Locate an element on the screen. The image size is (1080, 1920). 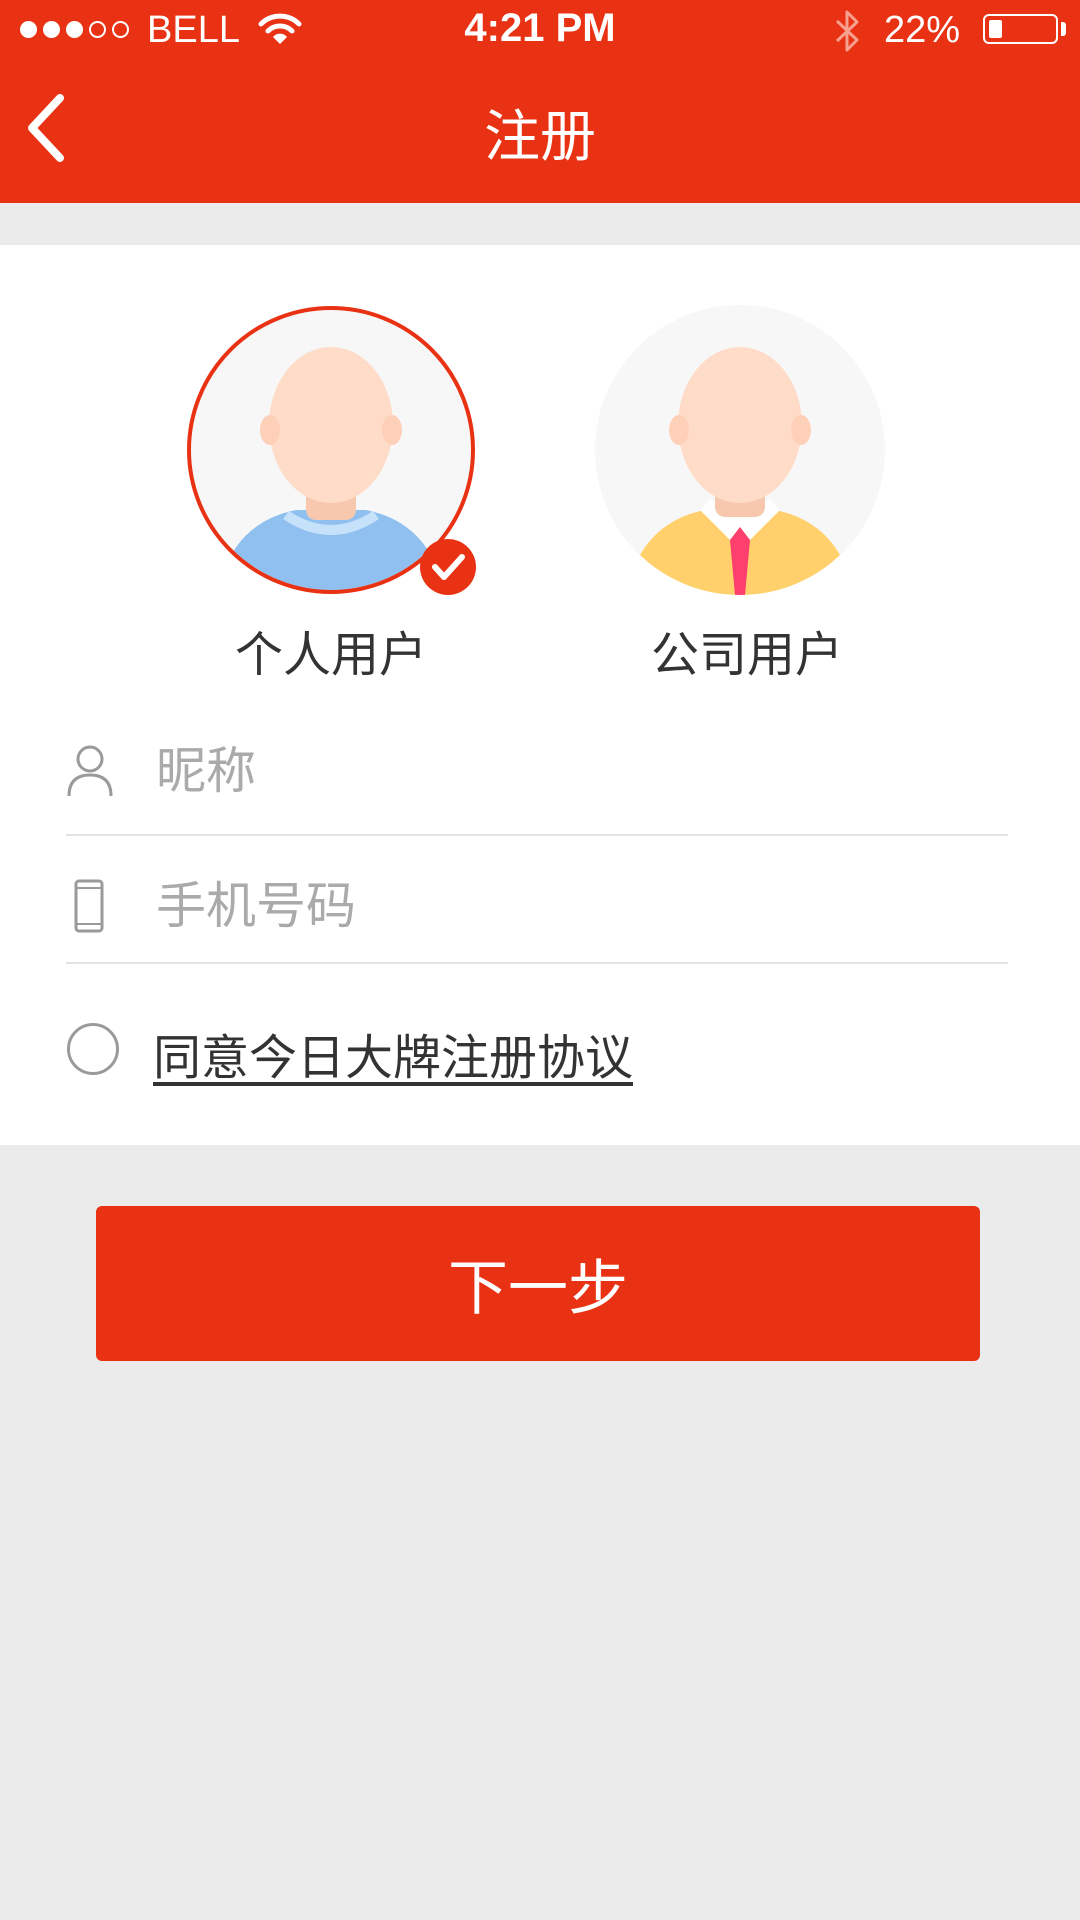
battery-icon is located at coordinates (1020, 29).